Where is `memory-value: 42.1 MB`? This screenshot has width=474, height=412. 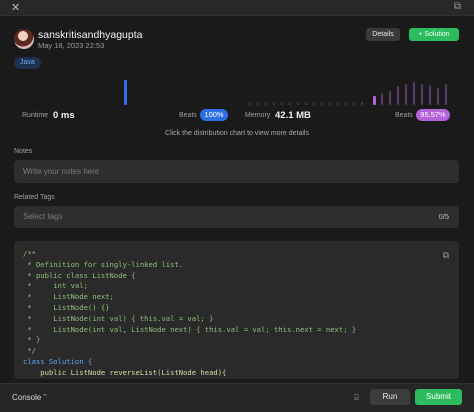 memory-value: 42.1 MB is located at coordinates (293, 115).